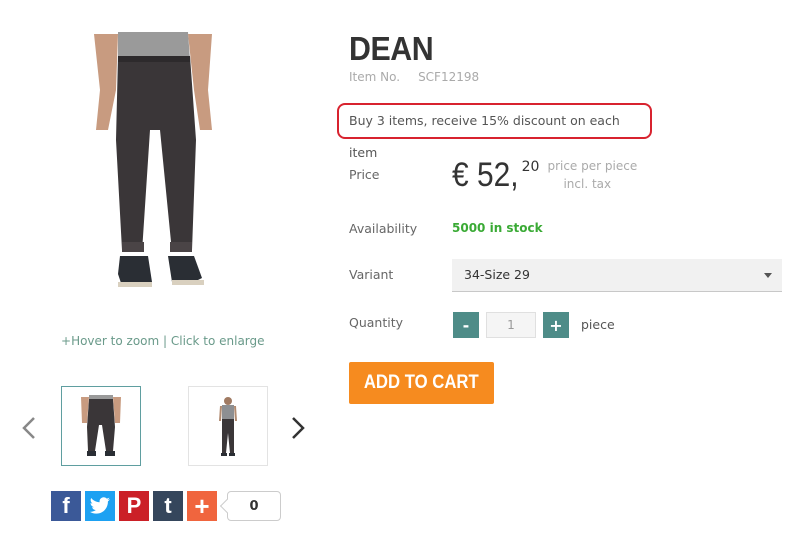 The image size is (800, 548). What do you see at coordinates (768, 275) in the screenshot?
I see `dropdown-caret-icon` at bounding box center [768, 275].